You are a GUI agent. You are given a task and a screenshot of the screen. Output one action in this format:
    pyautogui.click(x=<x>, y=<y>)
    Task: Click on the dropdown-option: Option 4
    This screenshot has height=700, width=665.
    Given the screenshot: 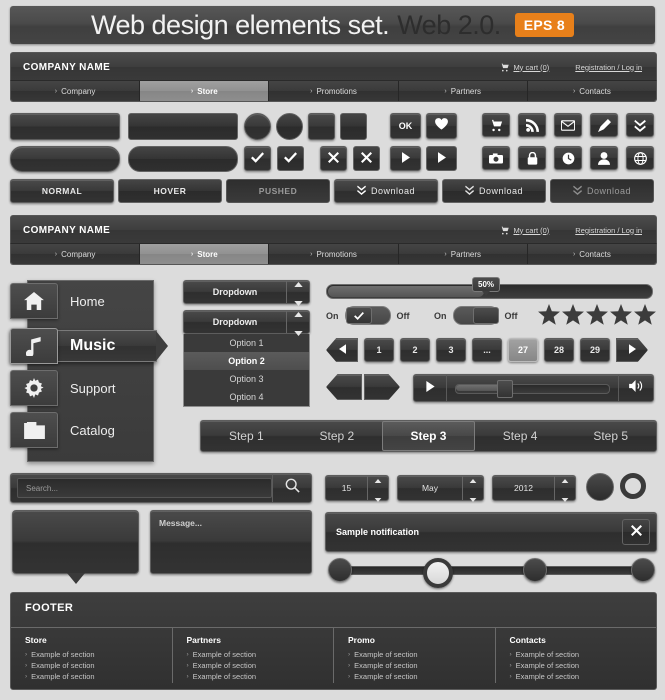 What is the action you would take?
    pyautogui.click(x=246, y=397)
    